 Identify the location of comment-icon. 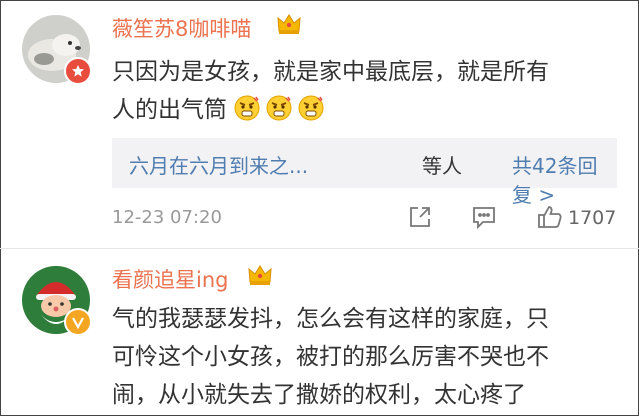
(484, 217).